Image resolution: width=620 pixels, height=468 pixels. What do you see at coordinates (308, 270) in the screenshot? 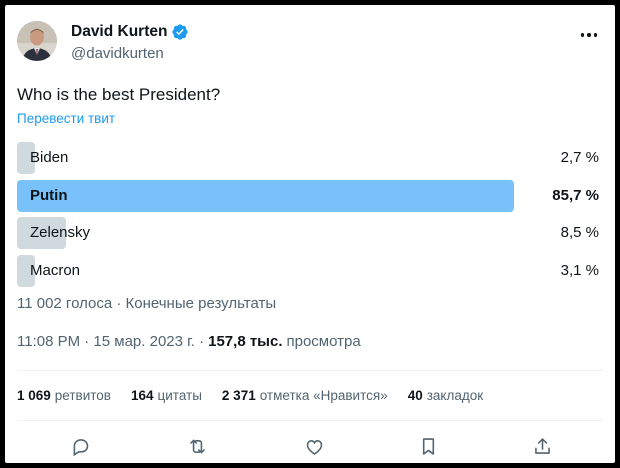
I see `poll-option-macron: Macron 3,1 %` at bounding box center [308, 270].